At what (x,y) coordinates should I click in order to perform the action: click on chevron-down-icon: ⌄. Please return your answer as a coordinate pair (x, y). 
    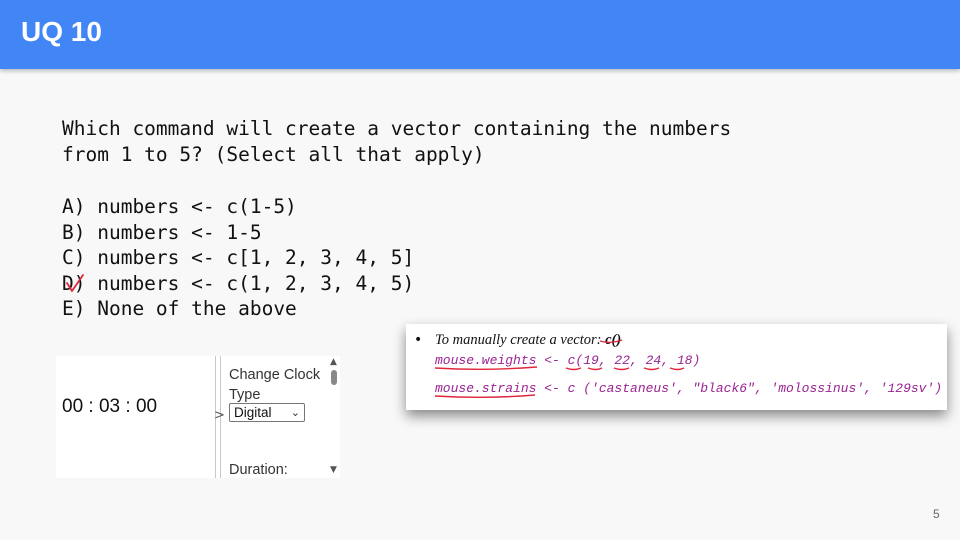
    Looking at the image, I should click on (295, 412).